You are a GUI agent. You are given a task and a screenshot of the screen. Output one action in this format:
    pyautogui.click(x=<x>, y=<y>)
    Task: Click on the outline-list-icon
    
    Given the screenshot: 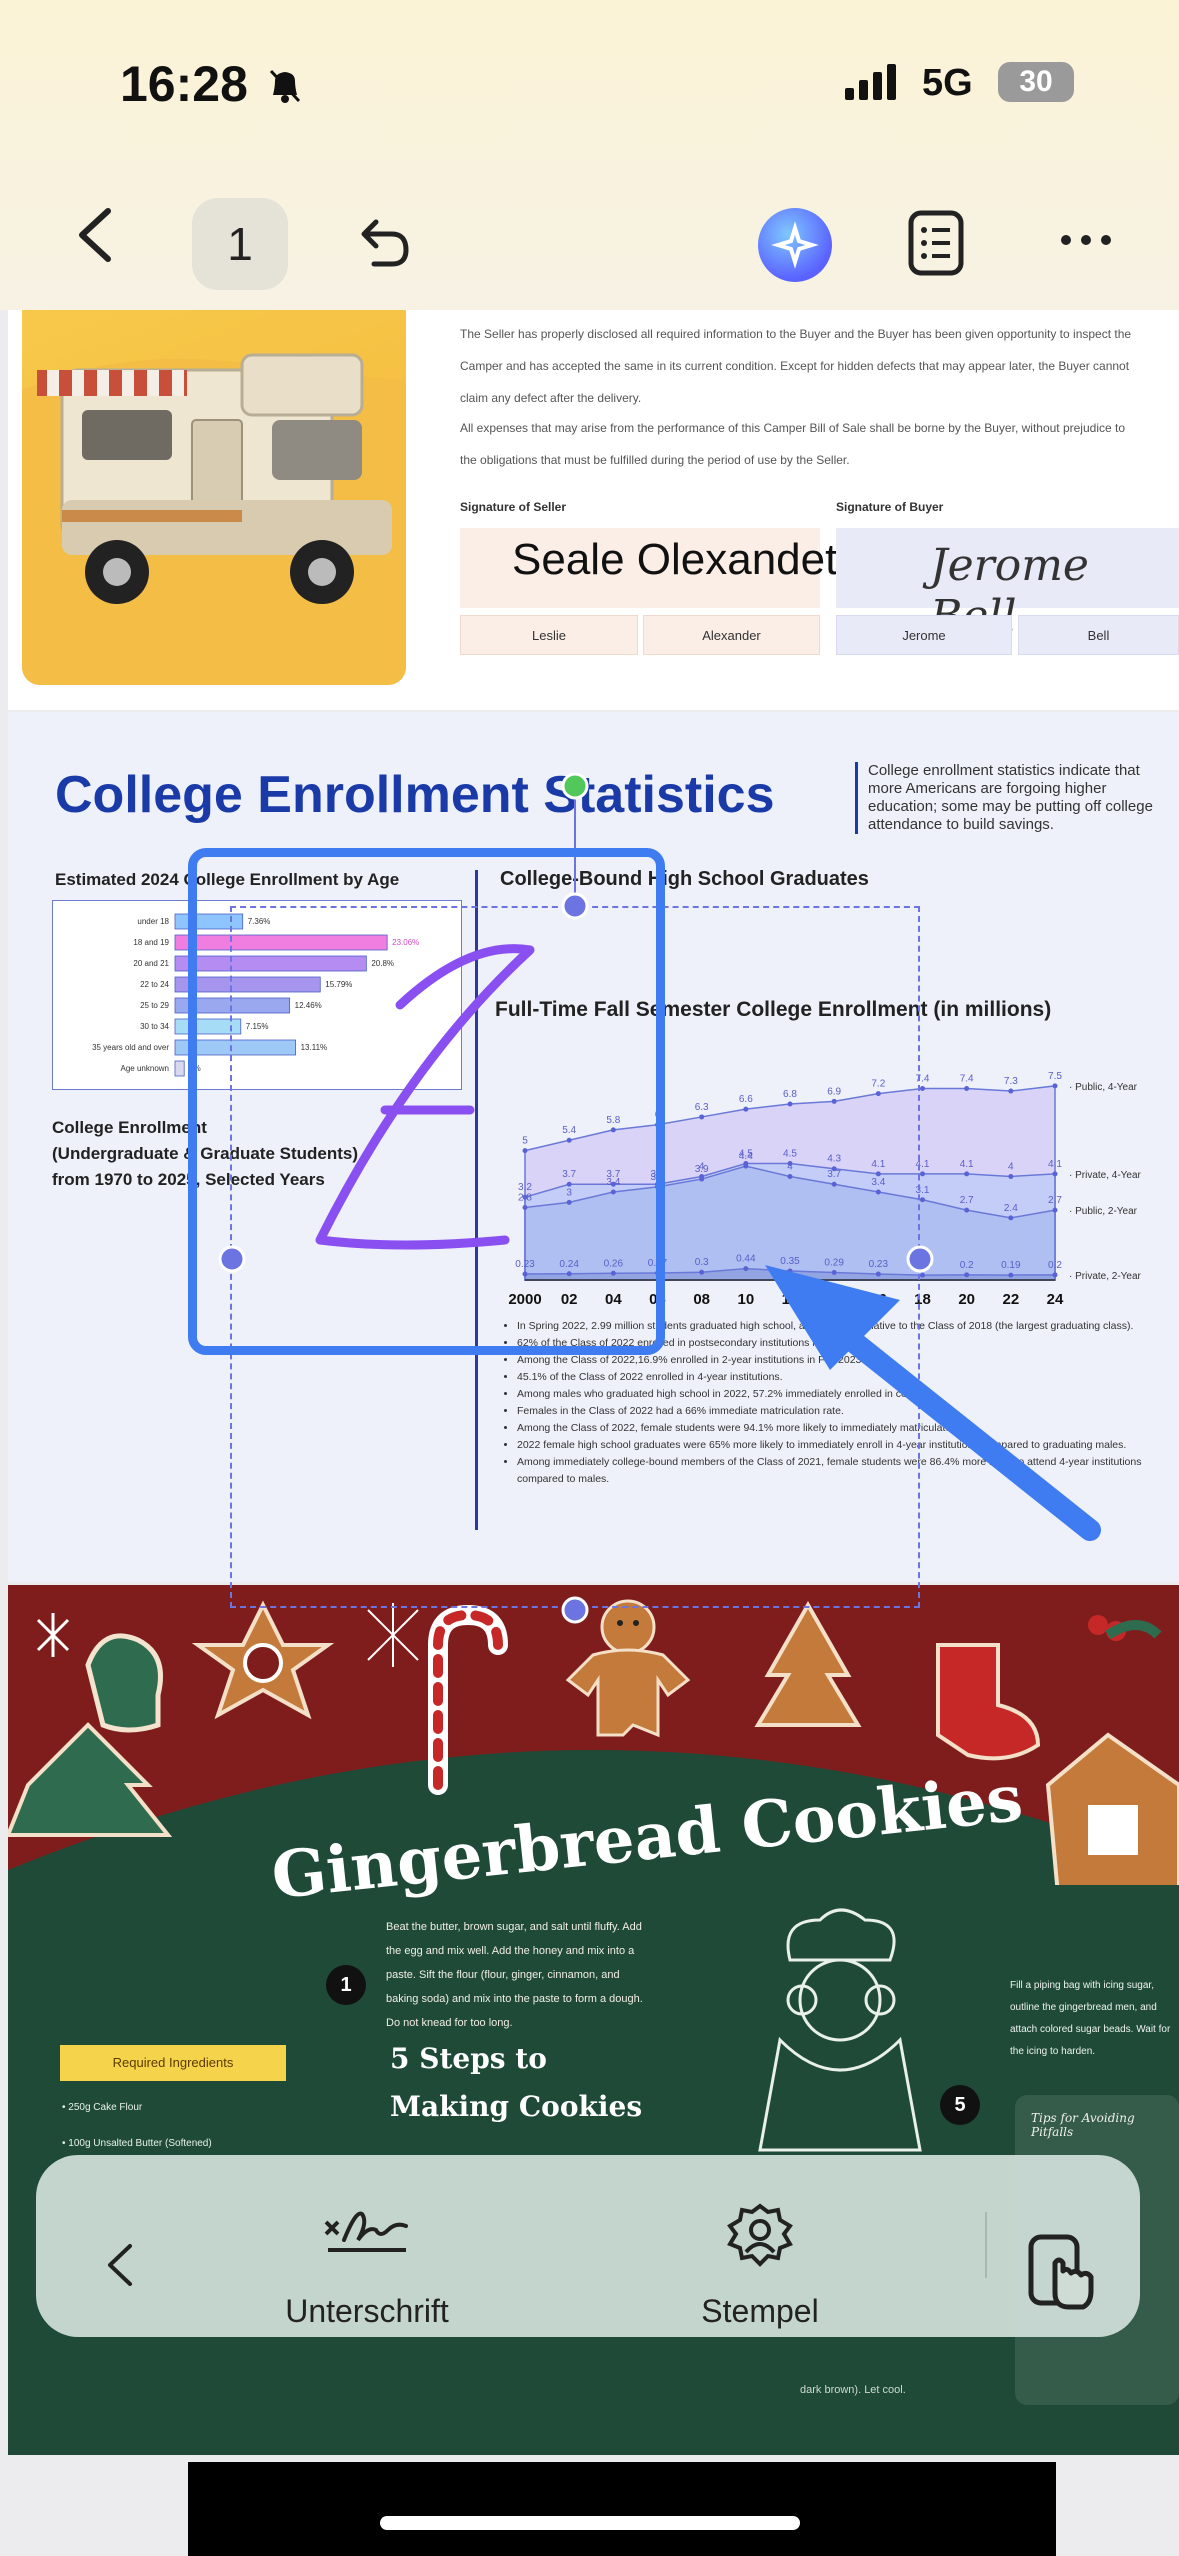 What is the action you would take?
    pyautogui.click(x=936, y=243)
    